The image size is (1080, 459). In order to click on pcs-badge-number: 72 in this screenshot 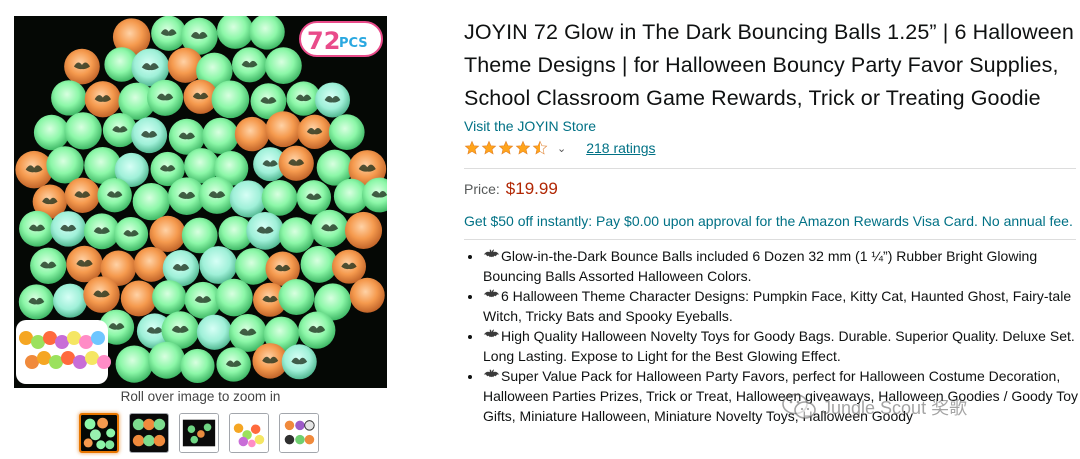, I will do `click(323, 41)`.